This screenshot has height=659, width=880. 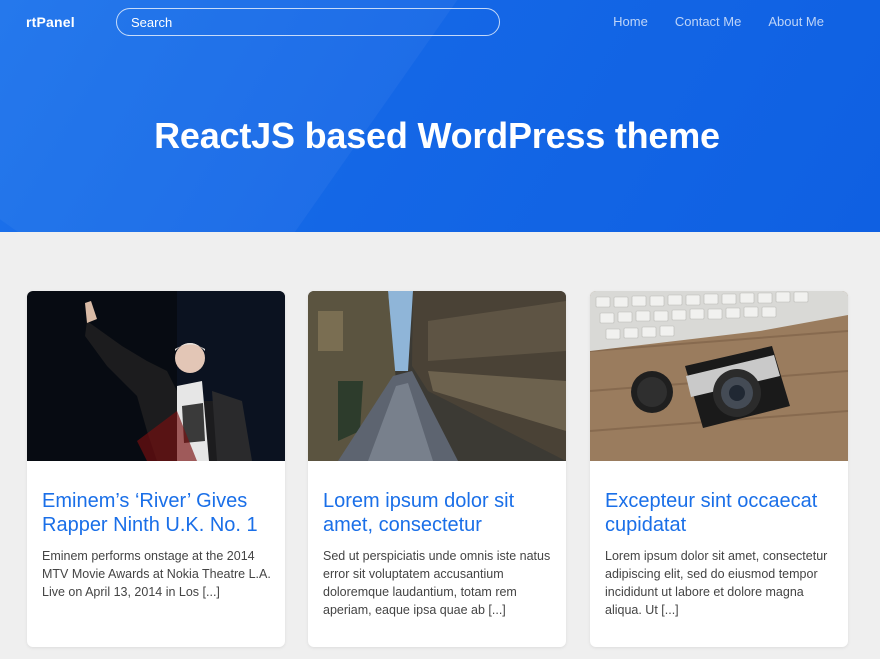 What do you see at coordinates (719, 499) in the screenshot?
I see `post-title: Excepteur sint occaecat cupidatat` at bounding box center [719, 499].